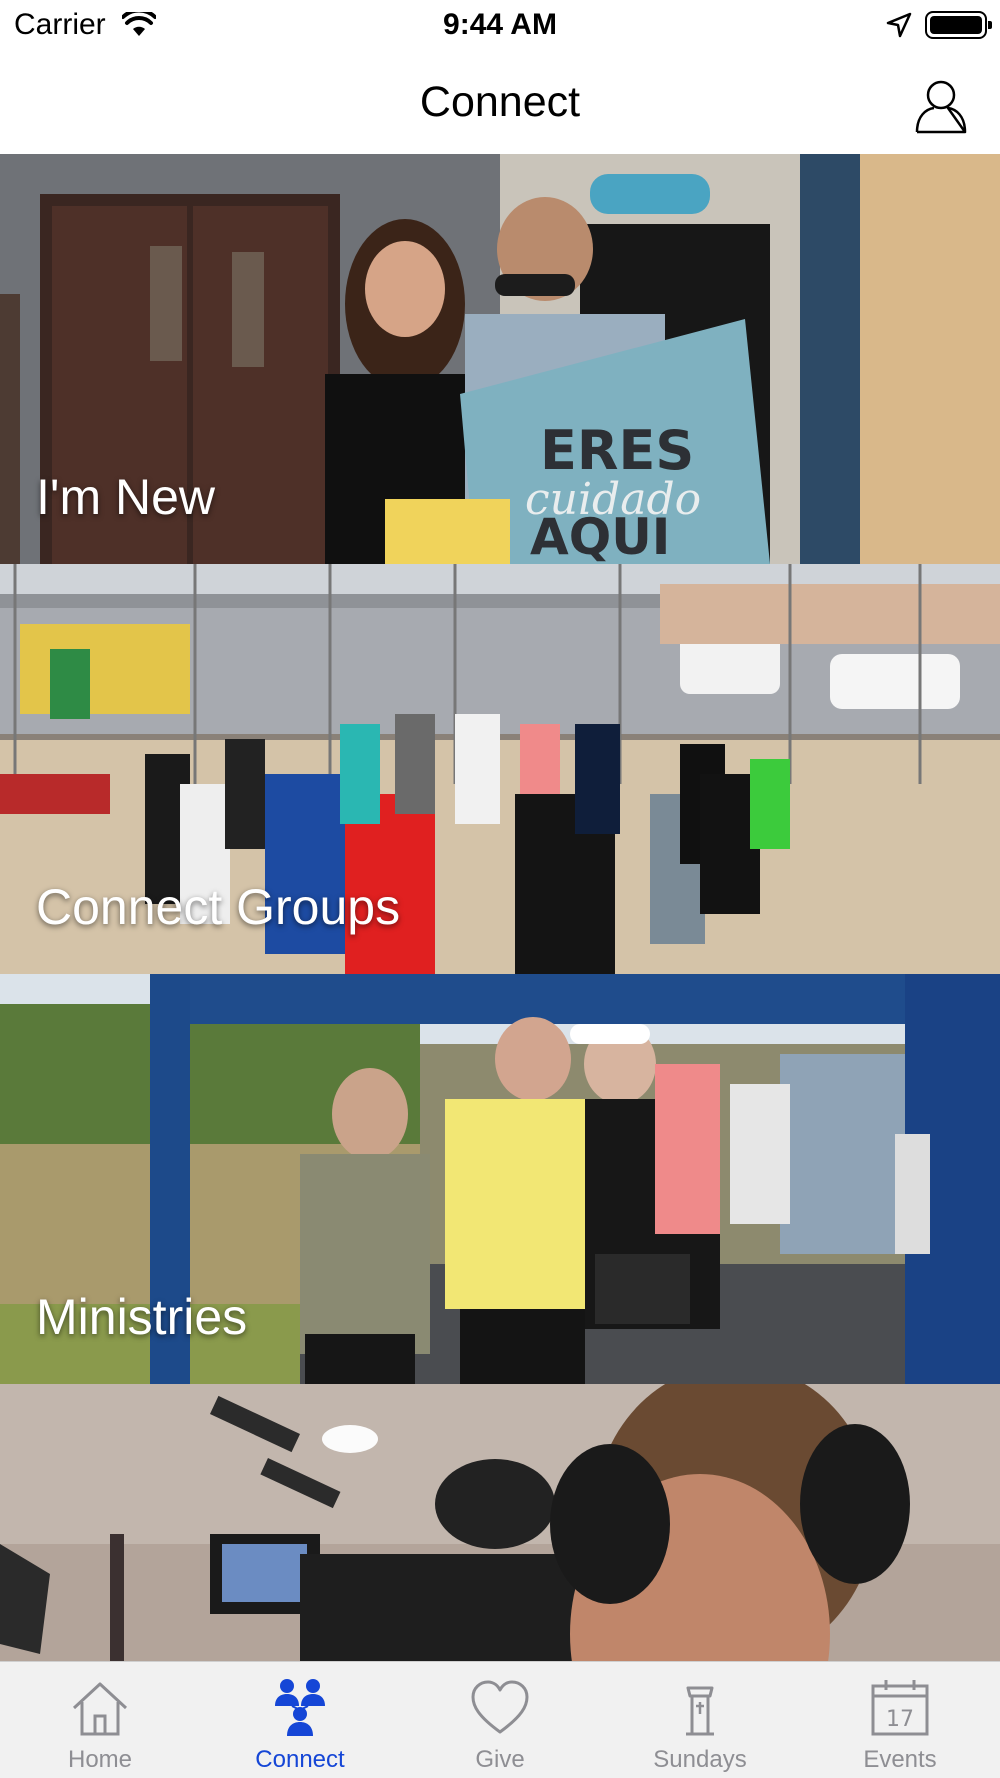 This screenshot has width=1000, height=1778. What do you see at coordinates (600, 536) in the screenshot?
I see `svg-text: AQUI` at bounding box center [600, 536].